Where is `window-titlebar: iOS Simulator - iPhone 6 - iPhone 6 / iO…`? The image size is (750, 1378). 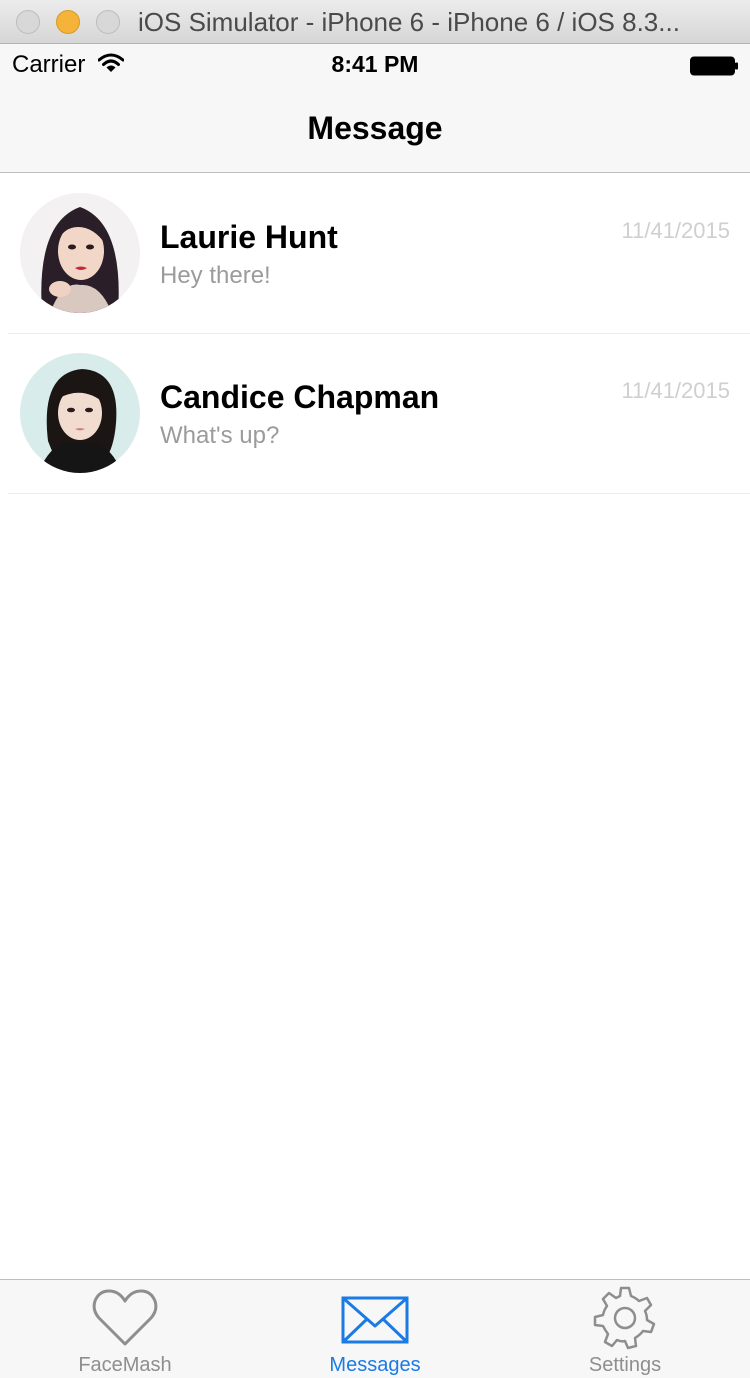
window-titlebar: iOS Simulator - iPhone 6 - iPhone 6 / iO… is located at coordinates (375, 22).